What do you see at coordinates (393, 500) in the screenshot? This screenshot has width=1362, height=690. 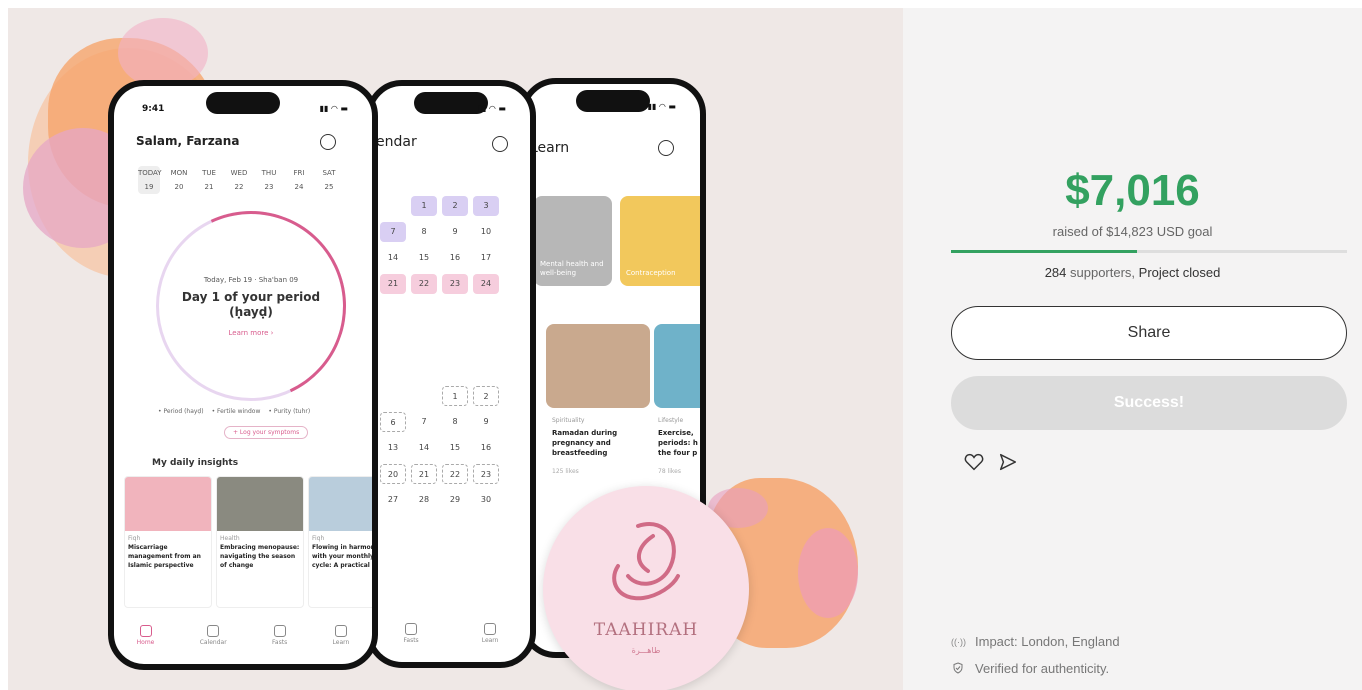 I see `cal-day: 27` at bounding box center [393, 500].